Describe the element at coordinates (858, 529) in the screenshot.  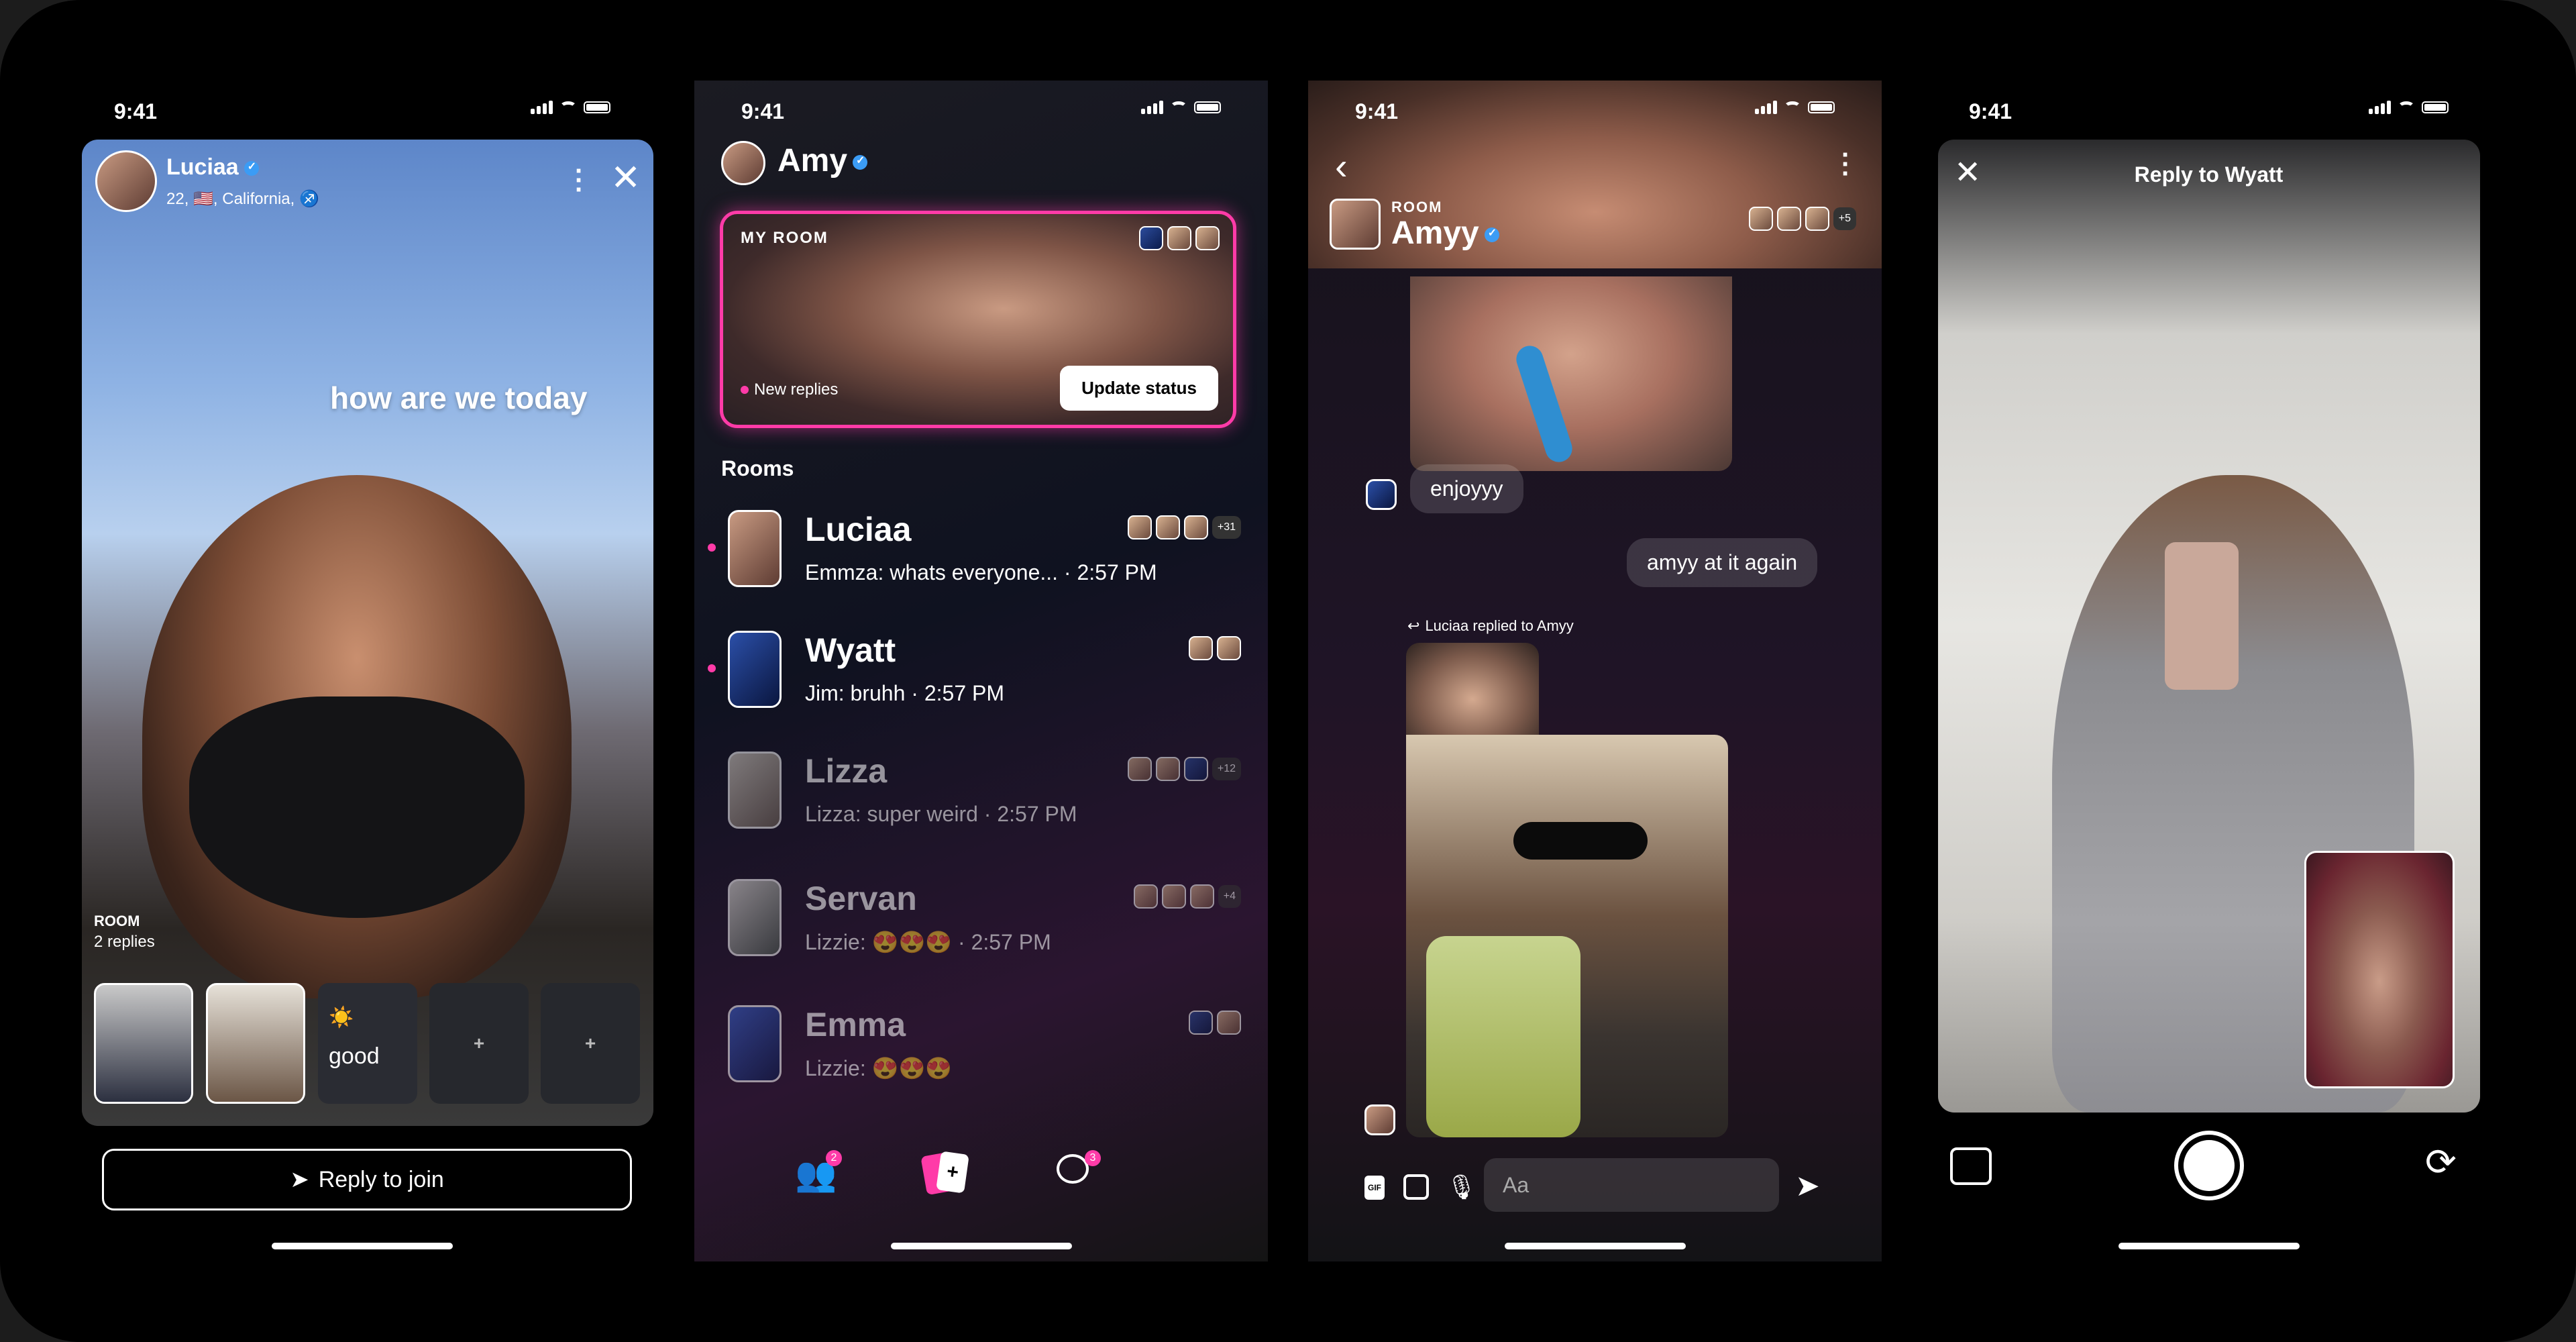
I see `room-name: Luciaa` at that location.